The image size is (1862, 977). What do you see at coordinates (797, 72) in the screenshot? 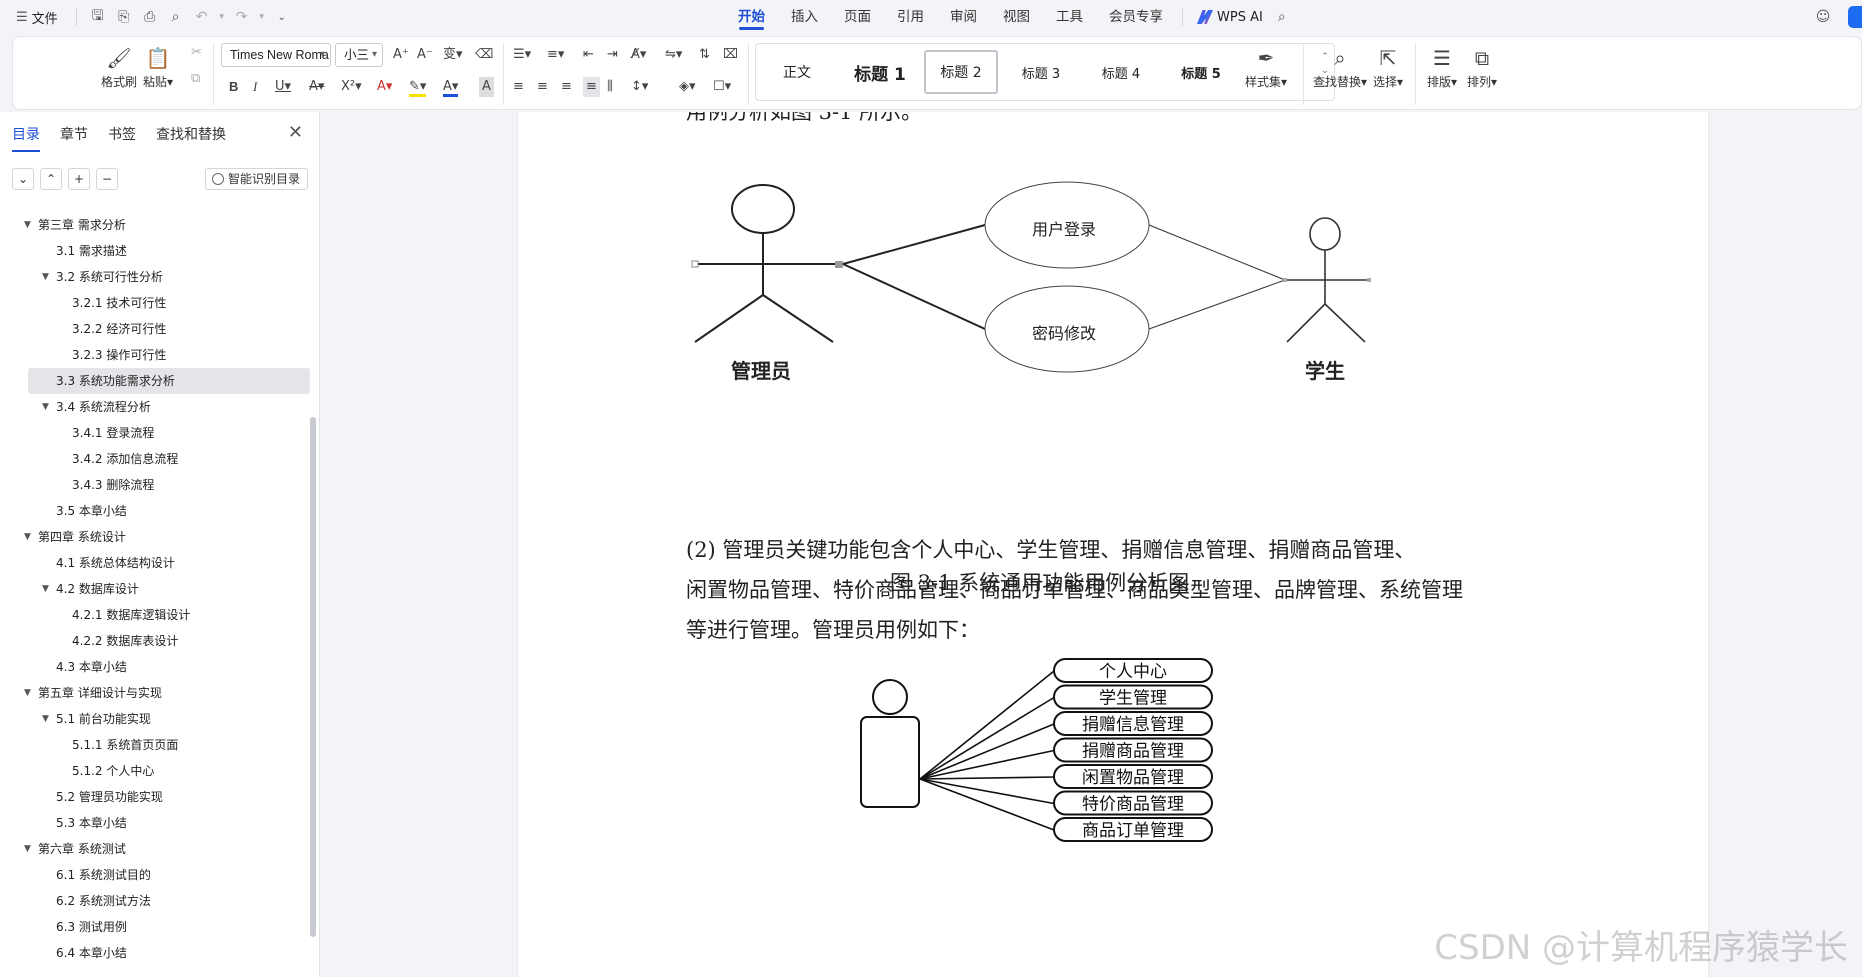
I see `style-normal: 正文` at bounding box center [797, 72].